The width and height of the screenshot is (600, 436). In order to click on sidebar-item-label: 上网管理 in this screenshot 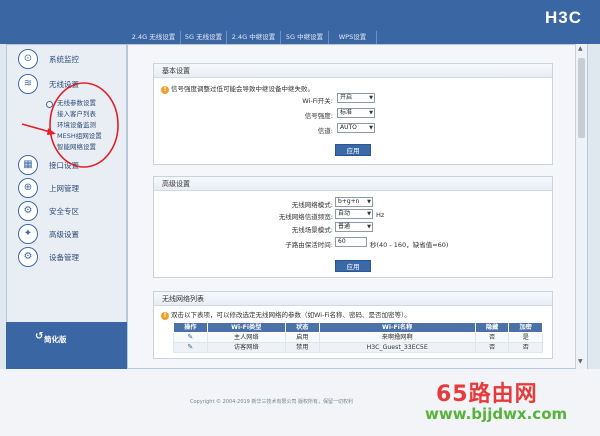, I will do `click(64, 188)`.